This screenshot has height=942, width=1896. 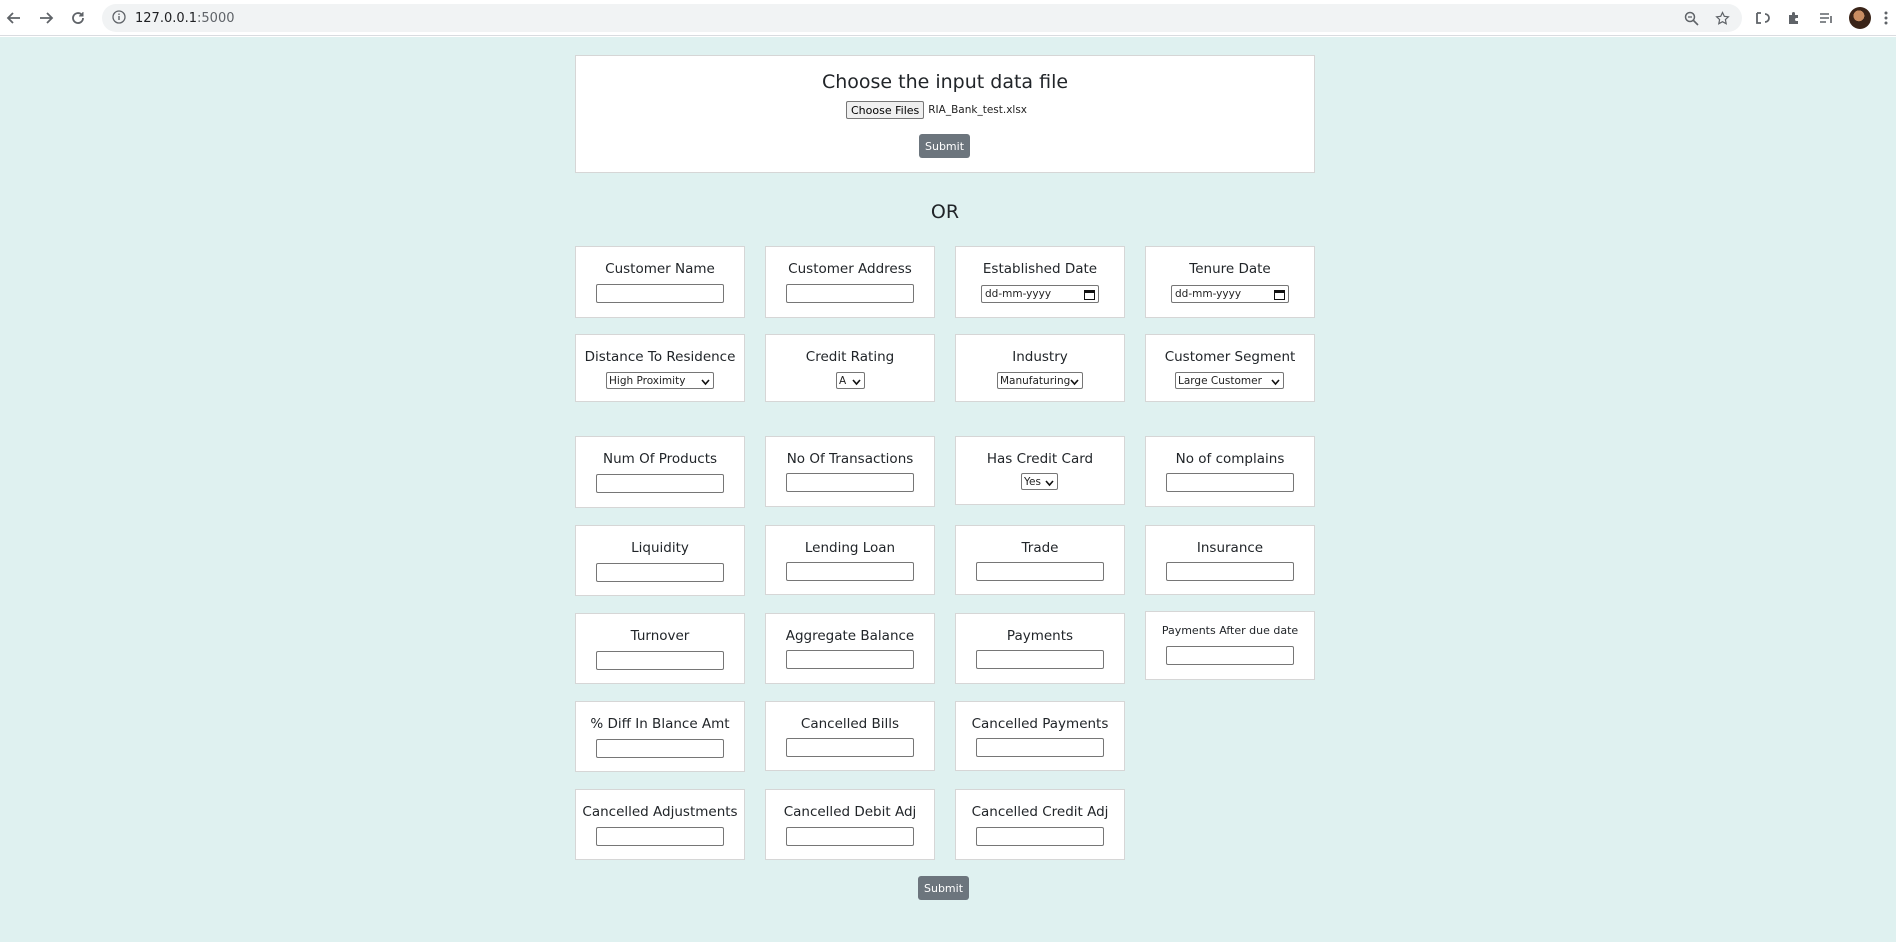 What do you see at coordinates (1040, 836) in the screenshot?
I see `cancelled-credit-adj-input` at bounding box center [1040, 836].